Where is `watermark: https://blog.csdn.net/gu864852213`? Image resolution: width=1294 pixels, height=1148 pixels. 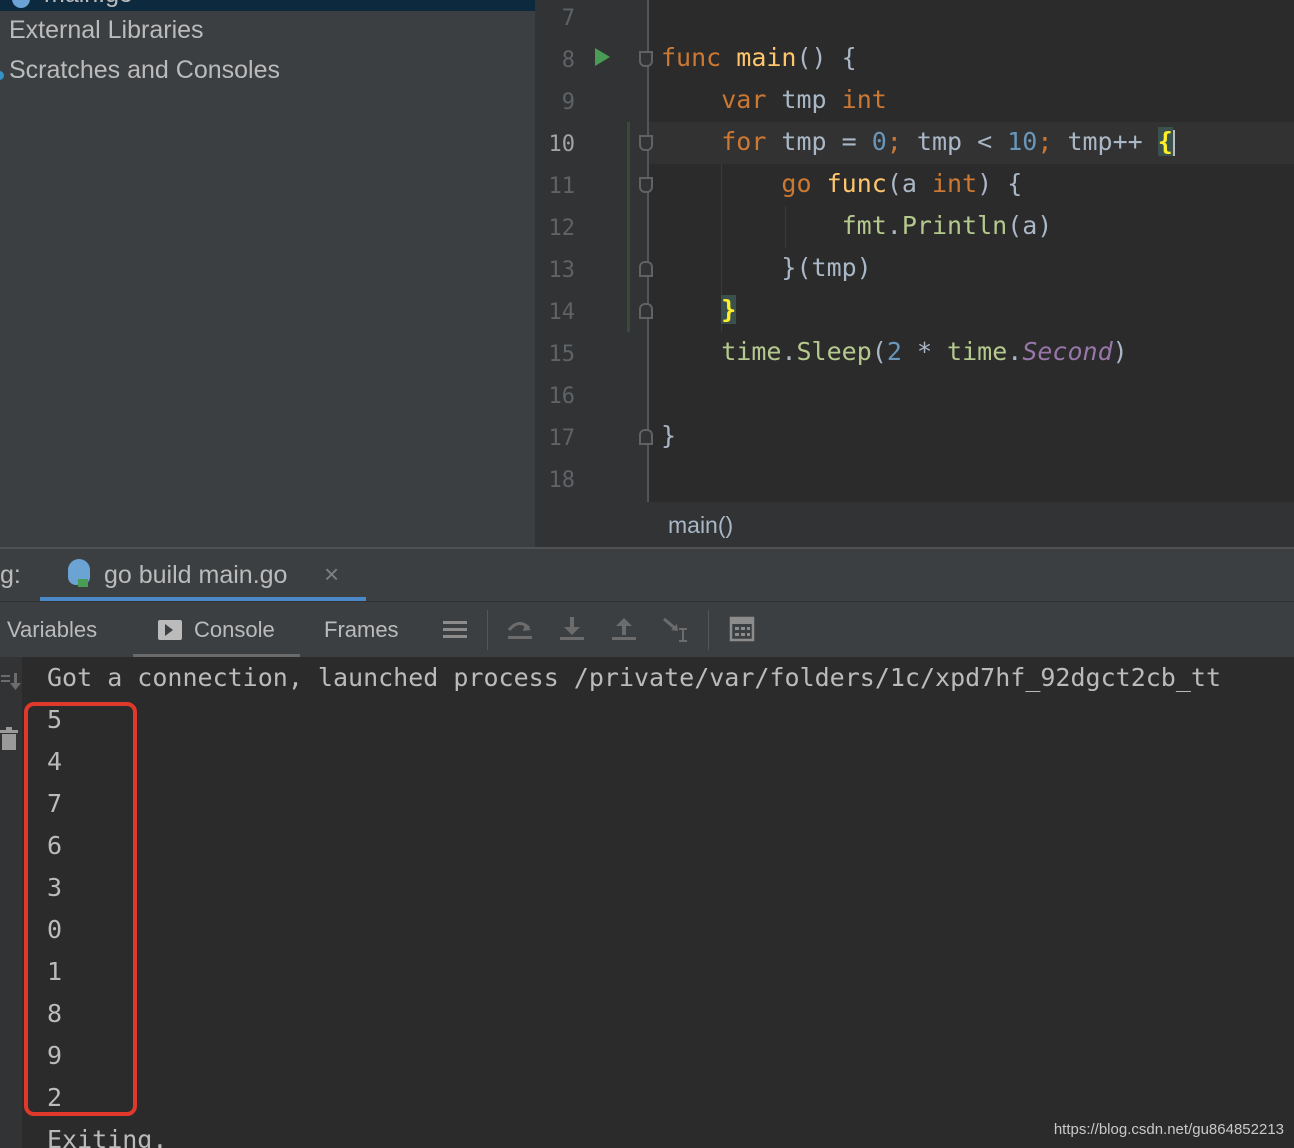
watermark: https://blog.csdn.net/gu864852213 is located at coordinates (1168, 1129).